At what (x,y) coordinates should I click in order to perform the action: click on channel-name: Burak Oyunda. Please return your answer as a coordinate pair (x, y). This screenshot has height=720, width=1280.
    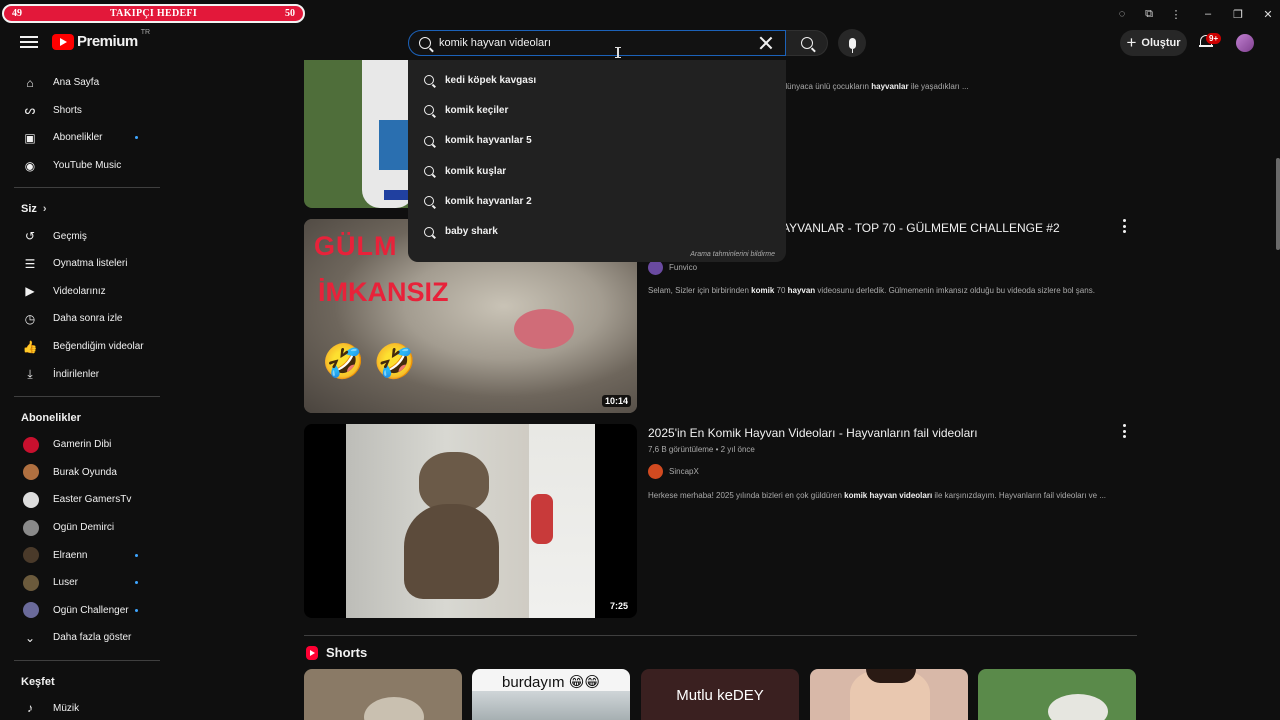
    Looking at the image, I should click on (85, 472).